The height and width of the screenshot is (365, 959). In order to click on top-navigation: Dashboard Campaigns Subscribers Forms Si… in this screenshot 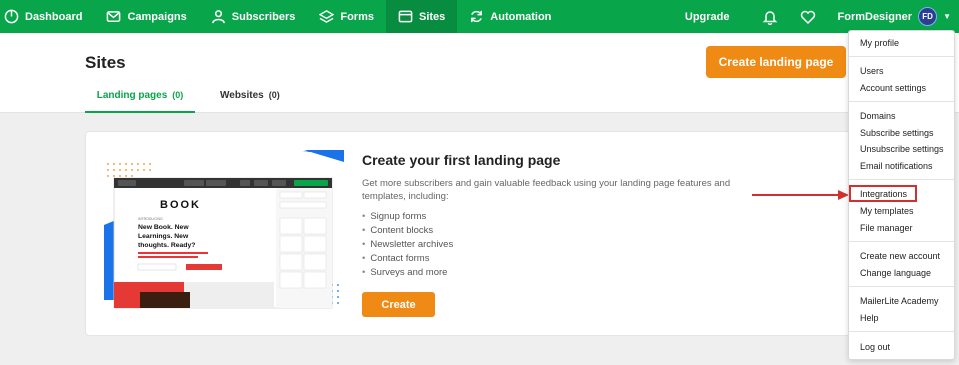, I will do `click(479, 16)`.